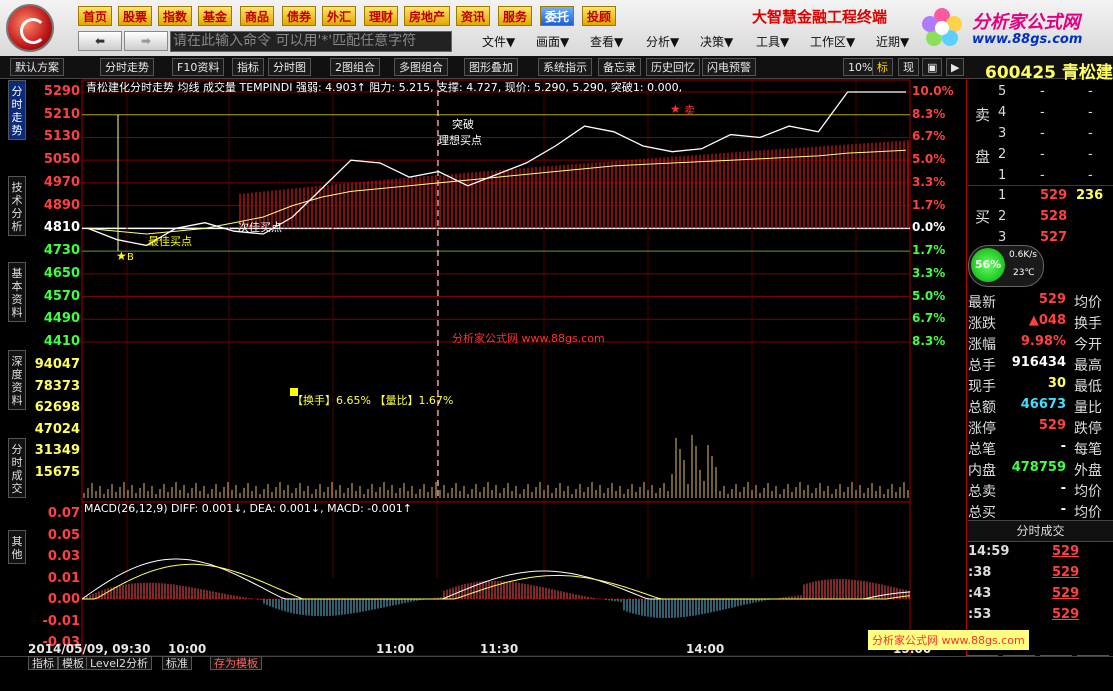 This screenshot has height=691, width=1113. I want to click on quote-value-10: -, so click(1063, 509).